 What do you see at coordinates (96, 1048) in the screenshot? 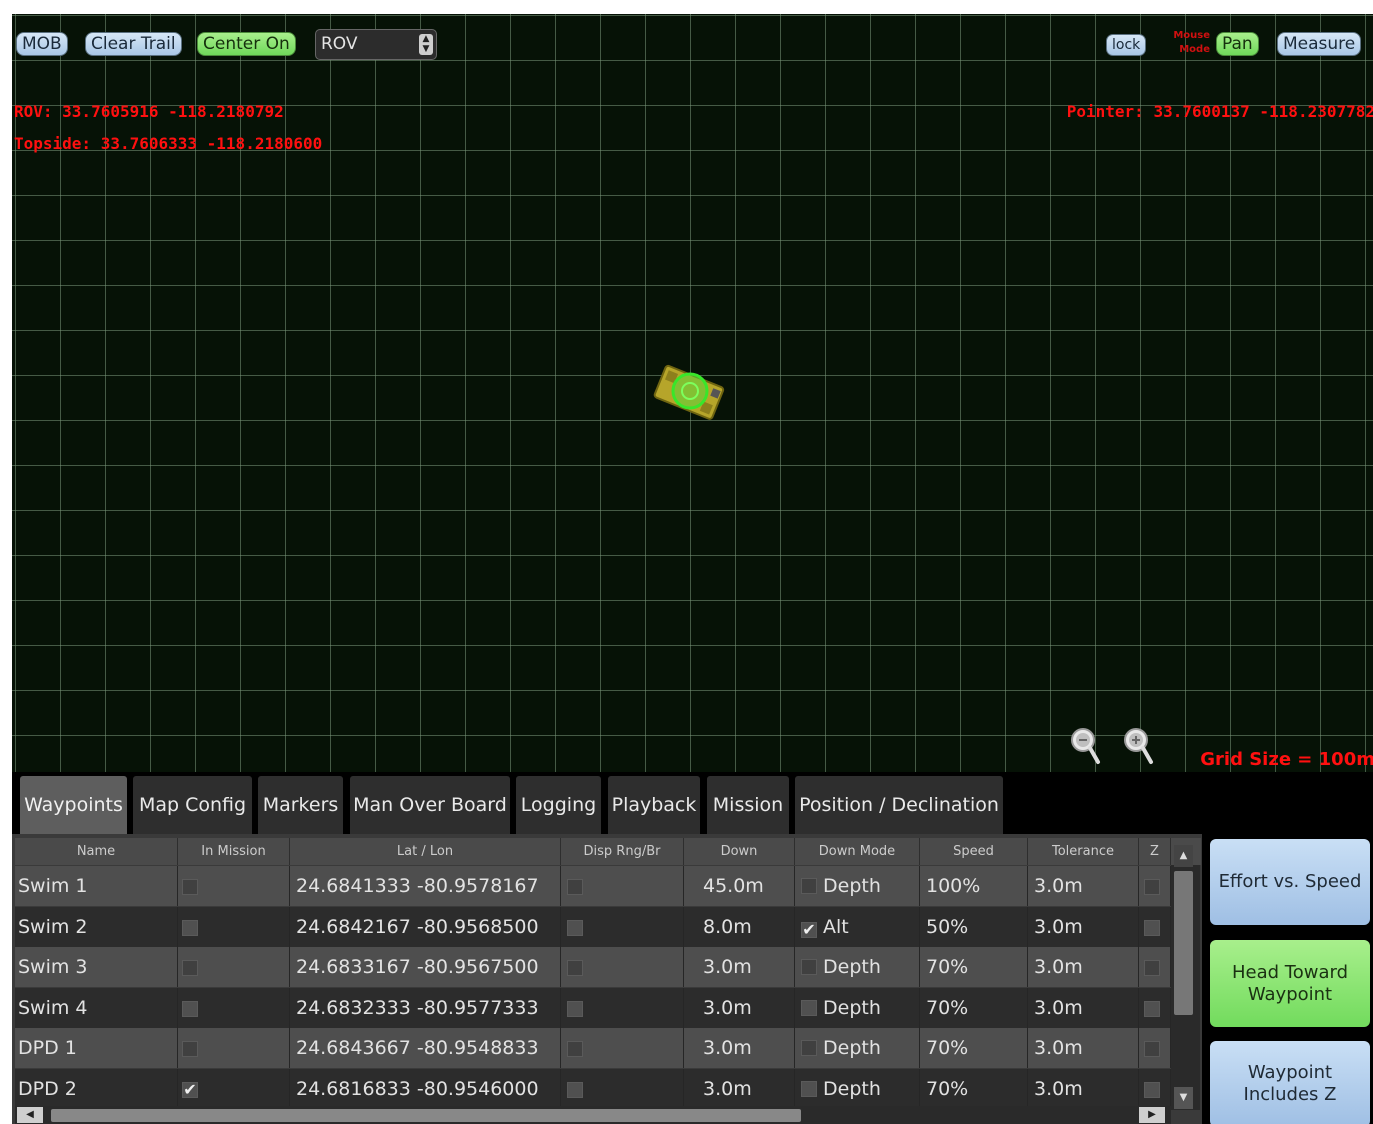
I see `cell-name: DPD 1` at bounding box center [96, 1048].